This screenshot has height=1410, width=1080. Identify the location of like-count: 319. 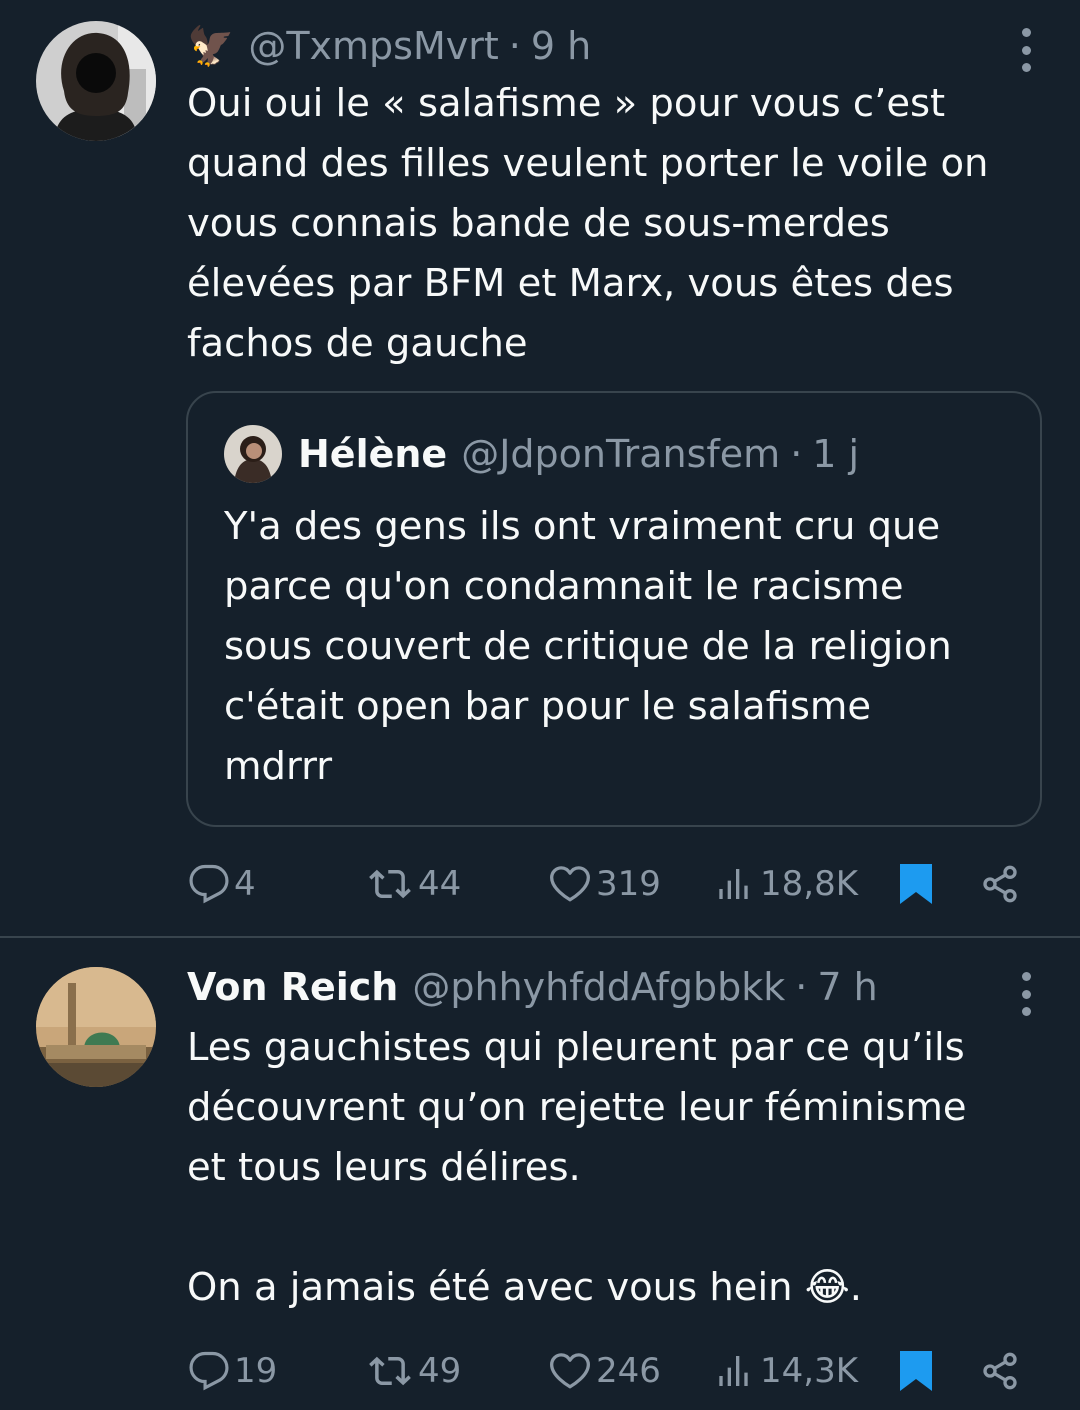
(628, 884).